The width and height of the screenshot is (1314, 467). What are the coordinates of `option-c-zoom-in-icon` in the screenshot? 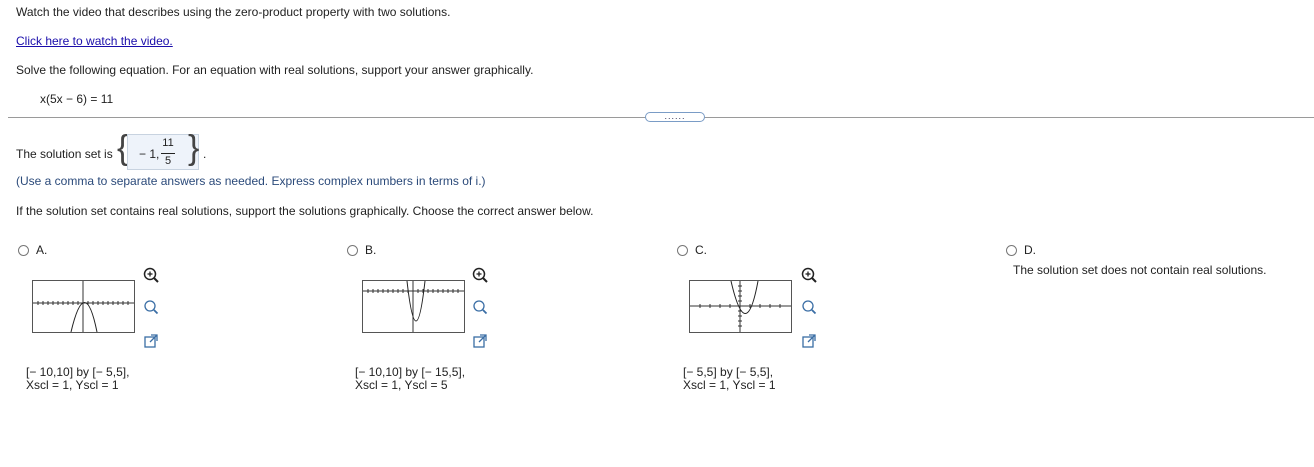 It's located at (809, 275).